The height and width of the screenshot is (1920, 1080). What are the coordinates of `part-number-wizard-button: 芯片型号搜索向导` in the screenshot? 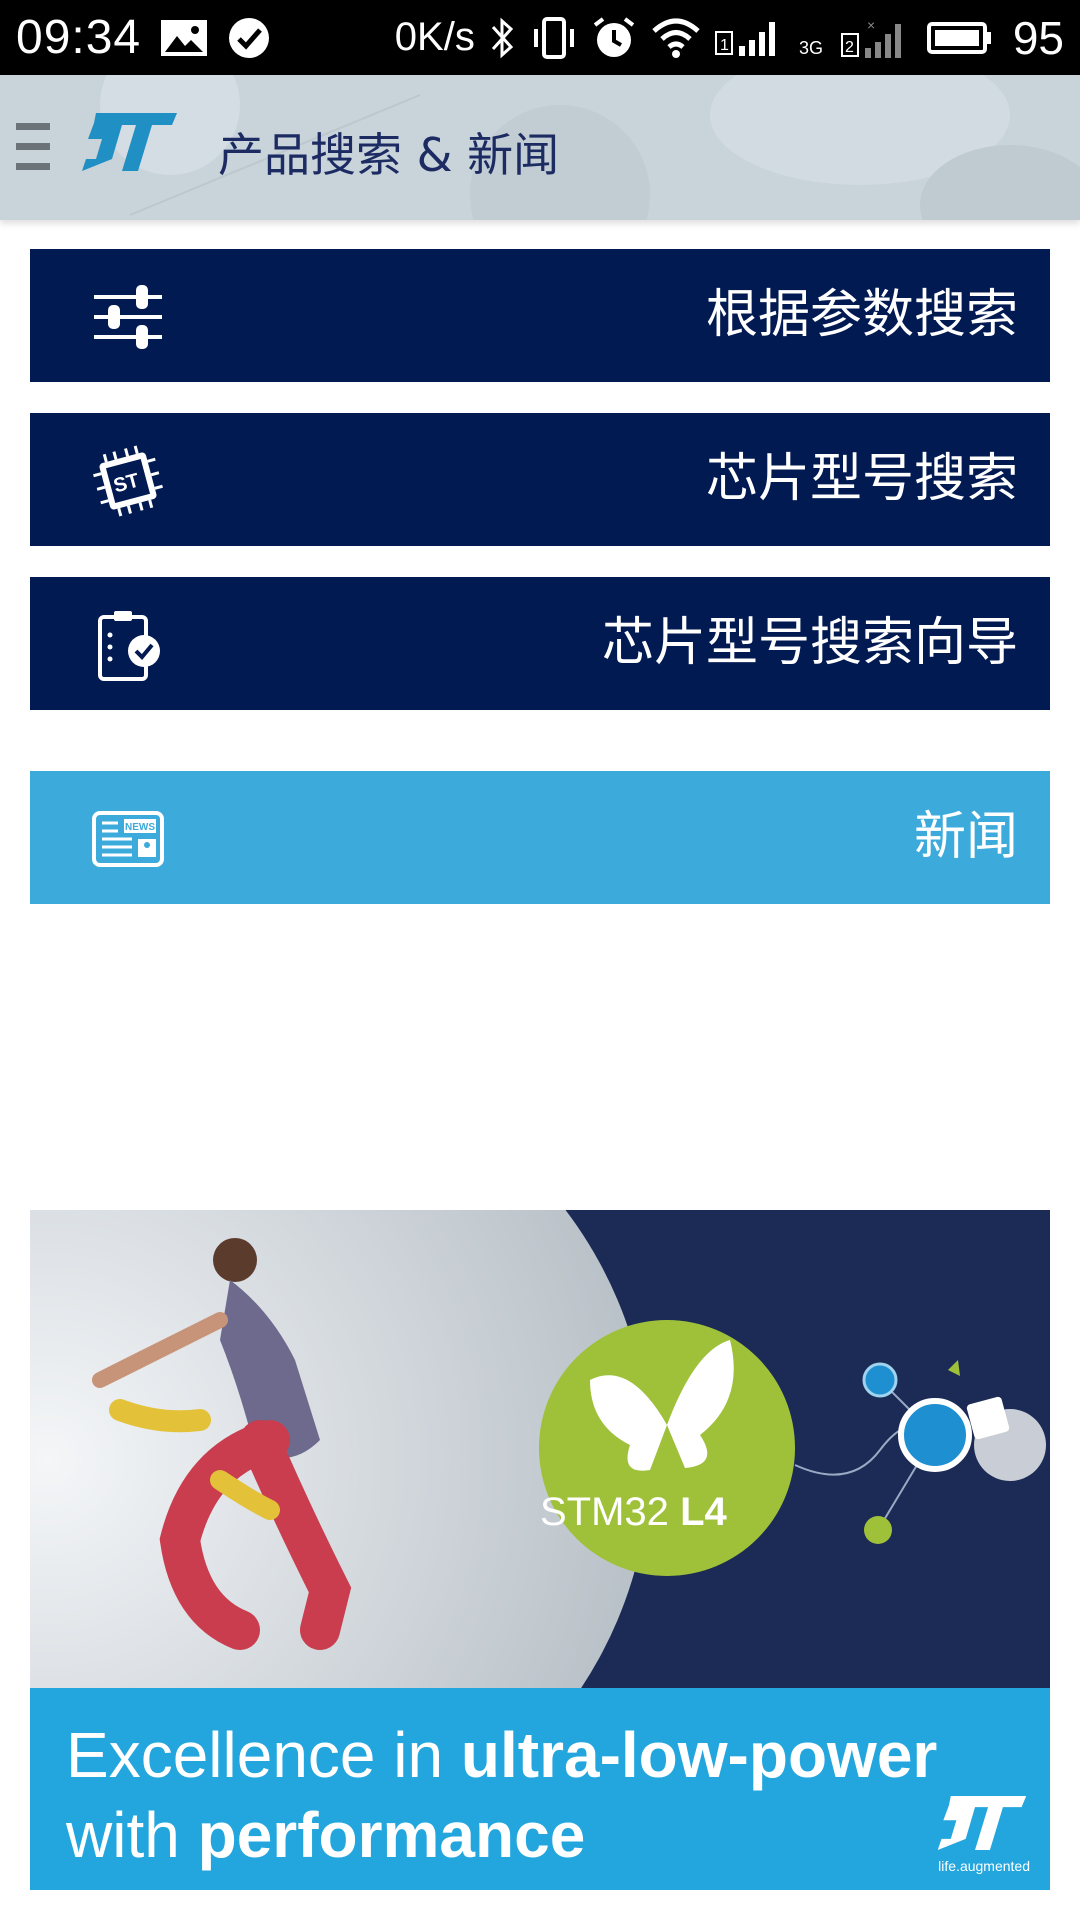 It's located at (540, 643).